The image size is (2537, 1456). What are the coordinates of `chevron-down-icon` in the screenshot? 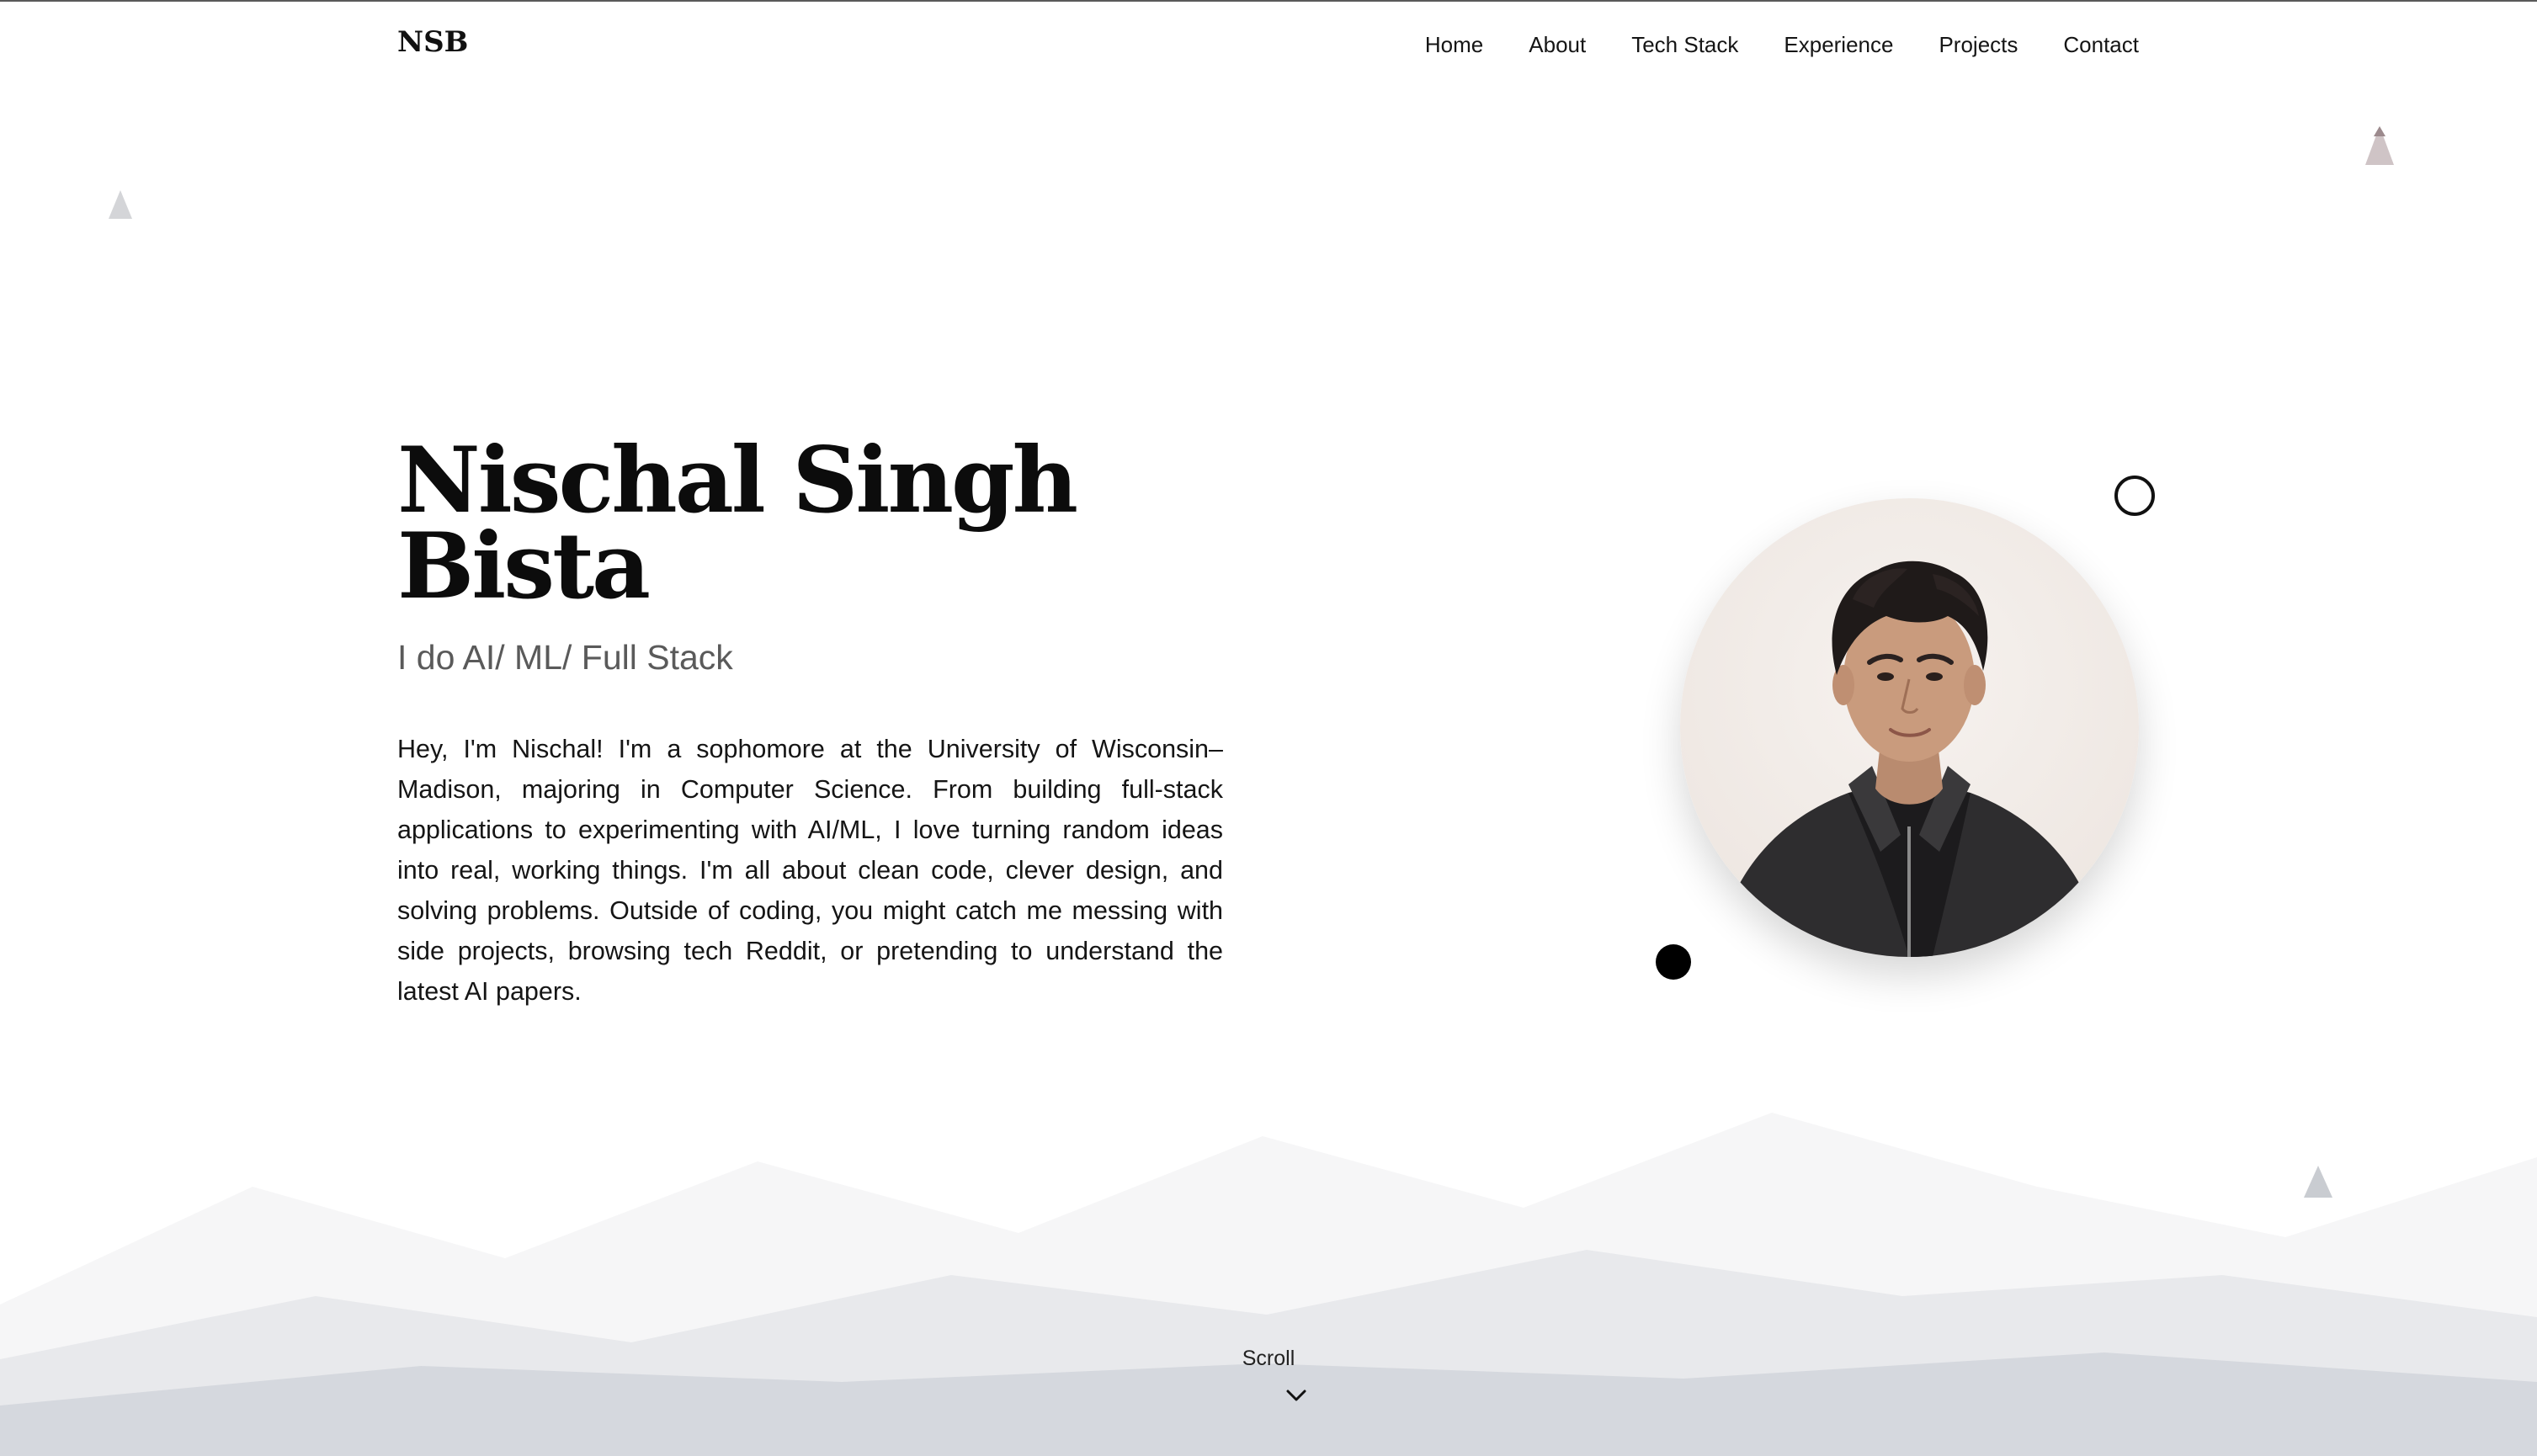 It's located at (1296, 1395).